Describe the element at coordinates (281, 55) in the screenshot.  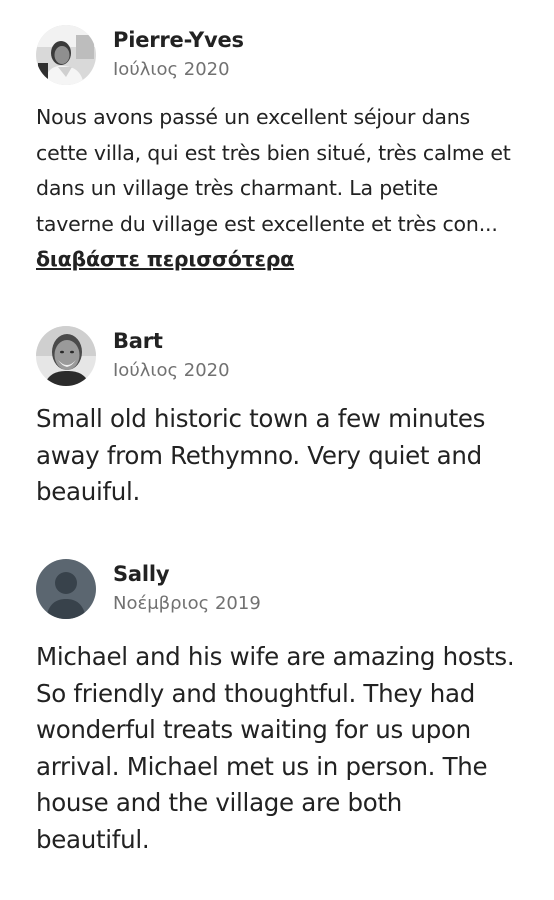
I see `review-header: Pierre-Yves Ιούλιος 2020` at that location.